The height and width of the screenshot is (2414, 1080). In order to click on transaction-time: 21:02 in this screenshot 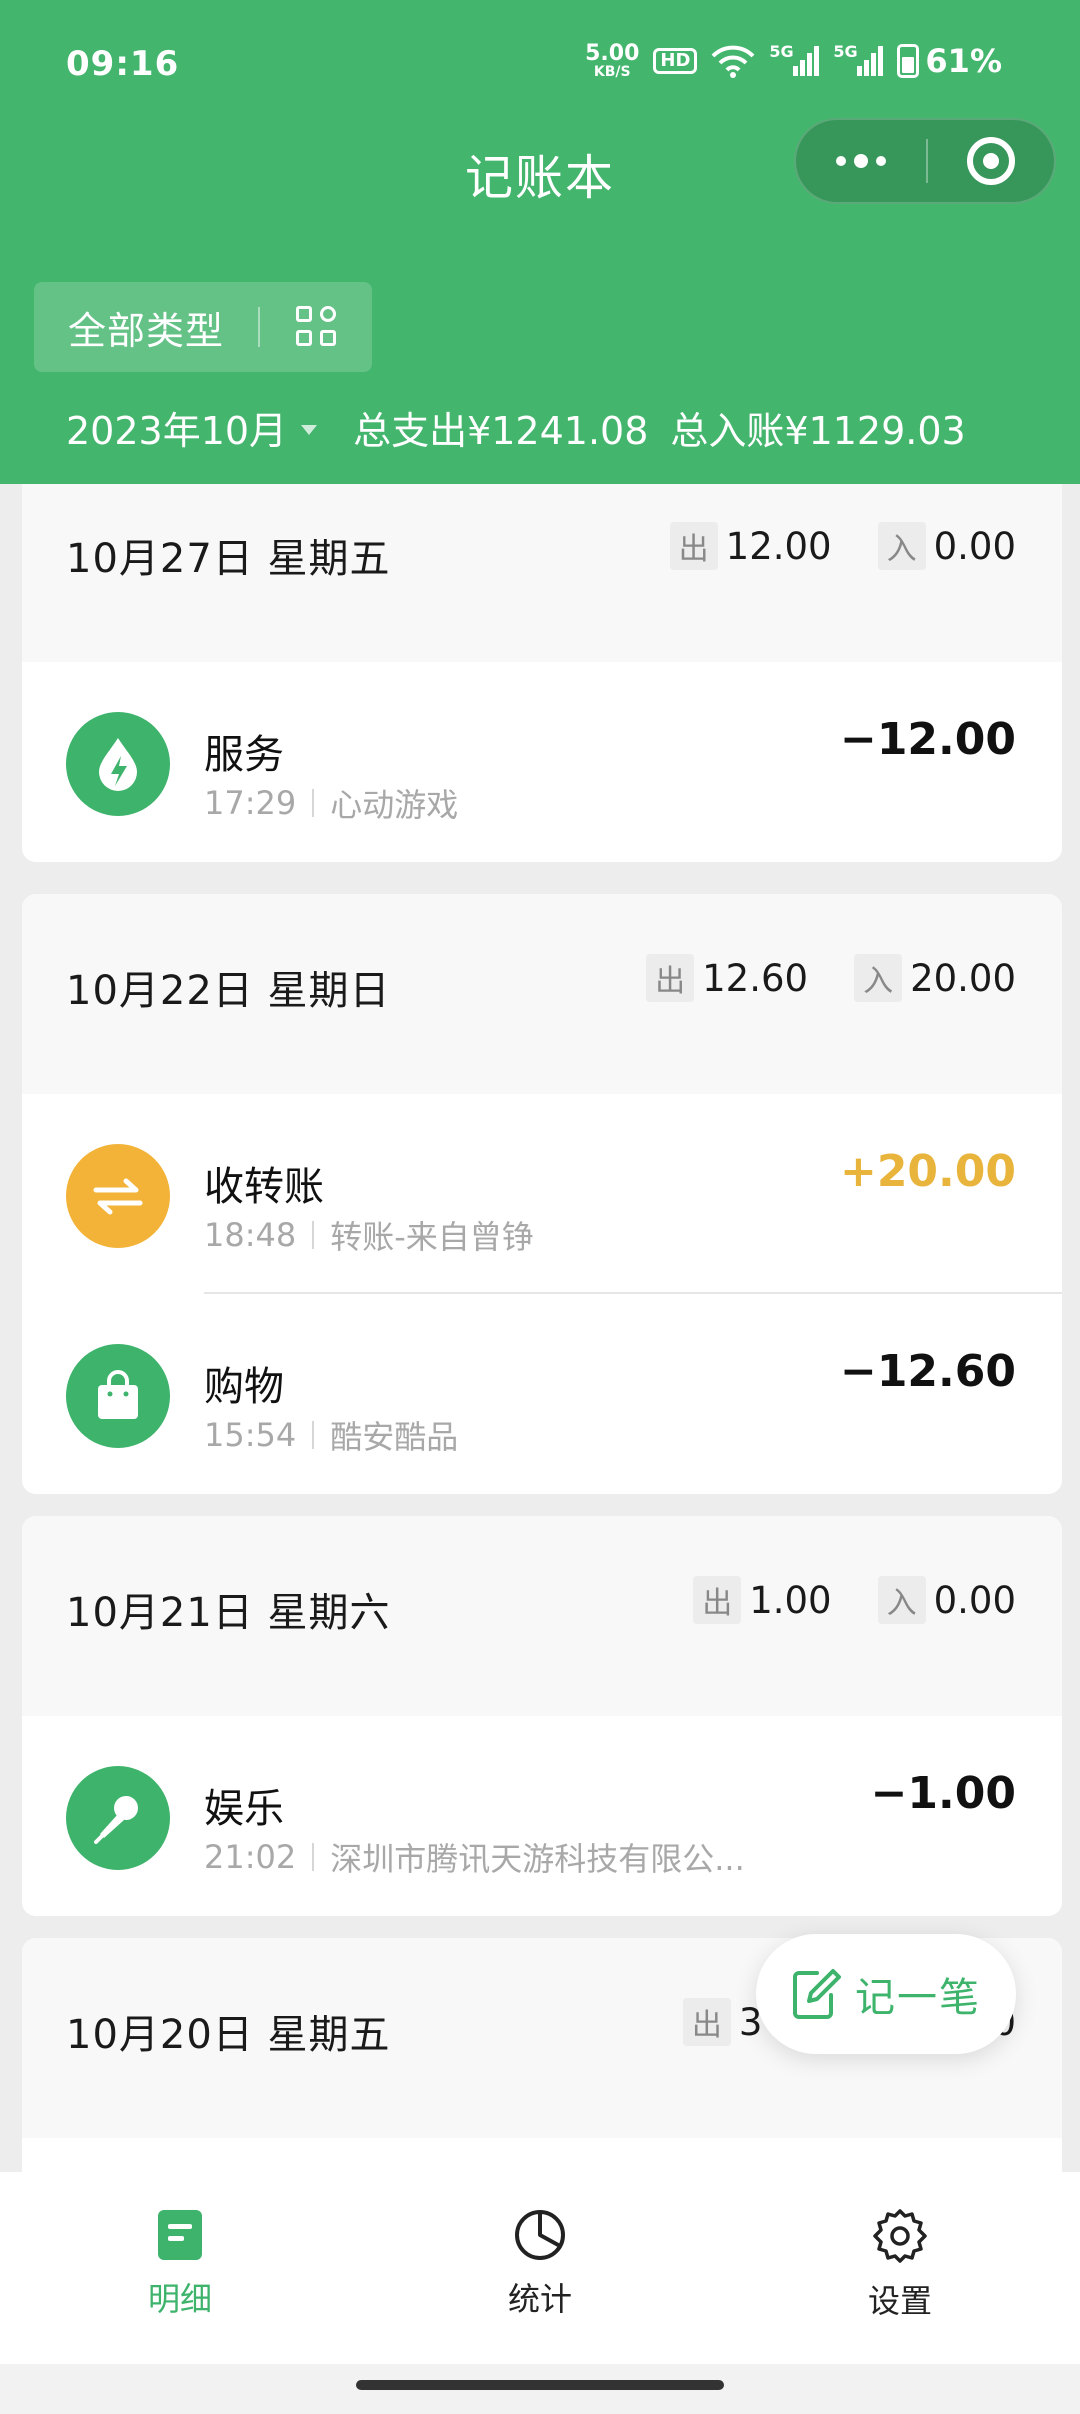, I will do `click(250, 1857)`.